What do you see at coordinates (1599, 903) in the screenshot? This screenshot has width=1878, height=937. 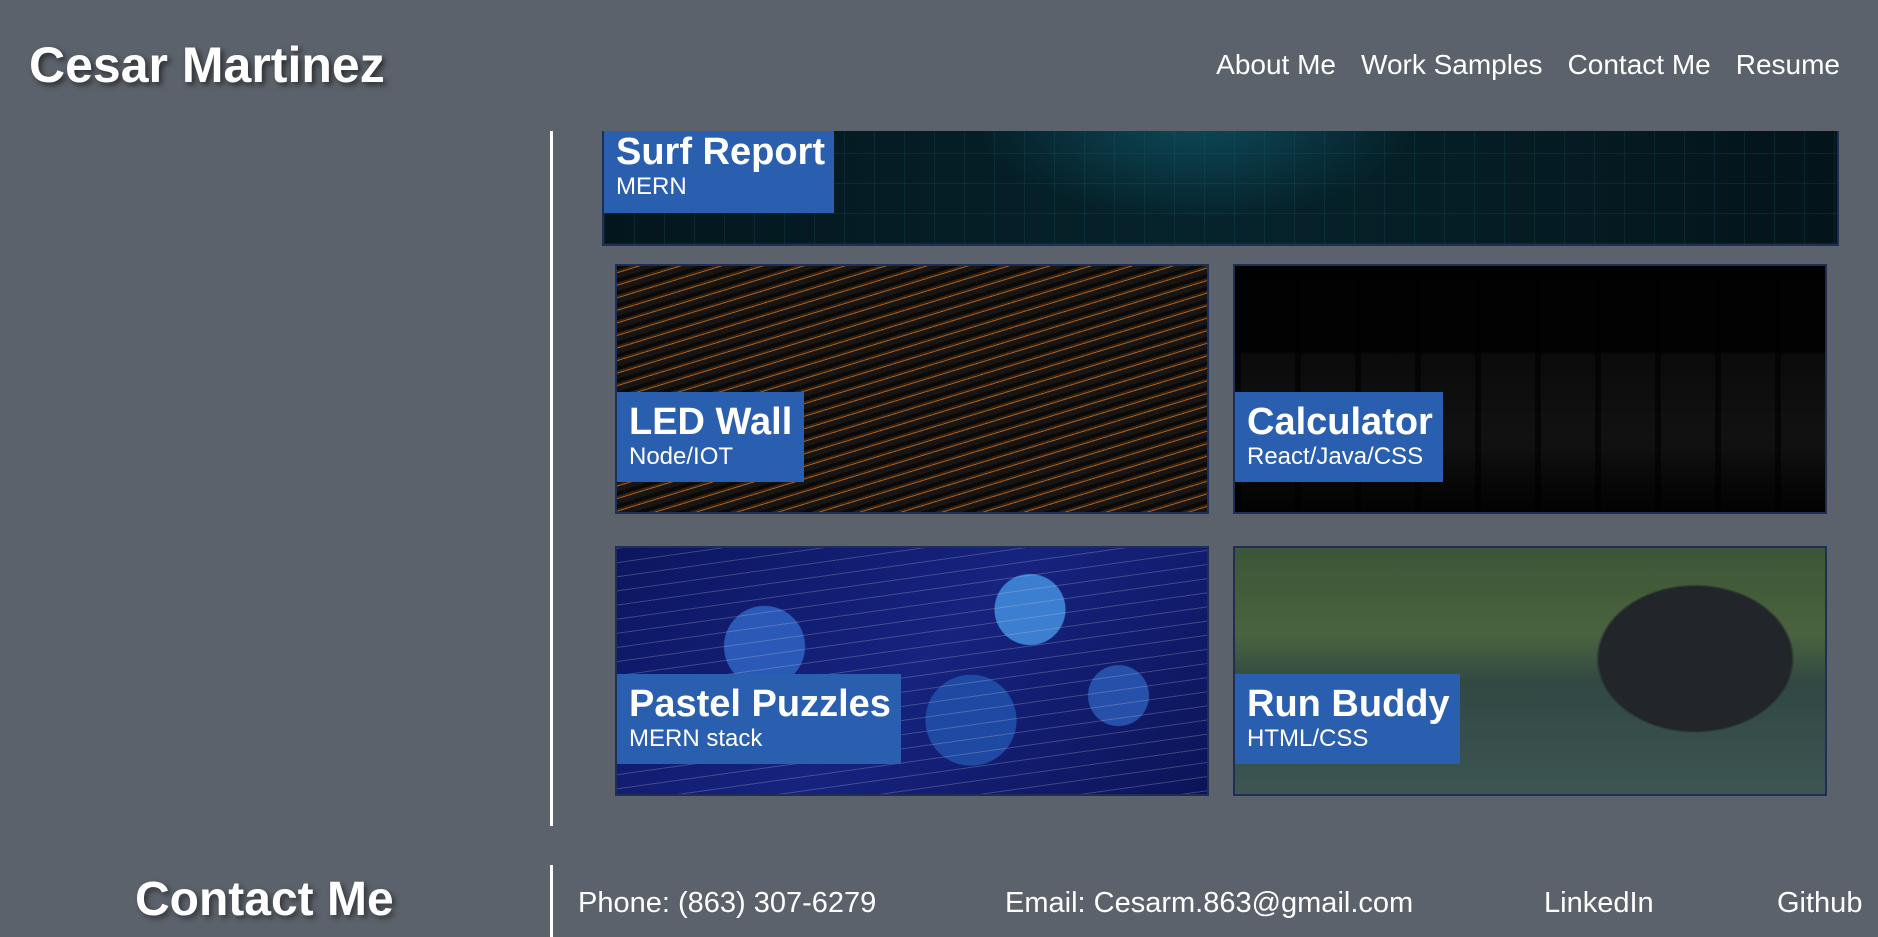 I see `linkedin-link: LinkedIn` at bounding box center [1599, 903].